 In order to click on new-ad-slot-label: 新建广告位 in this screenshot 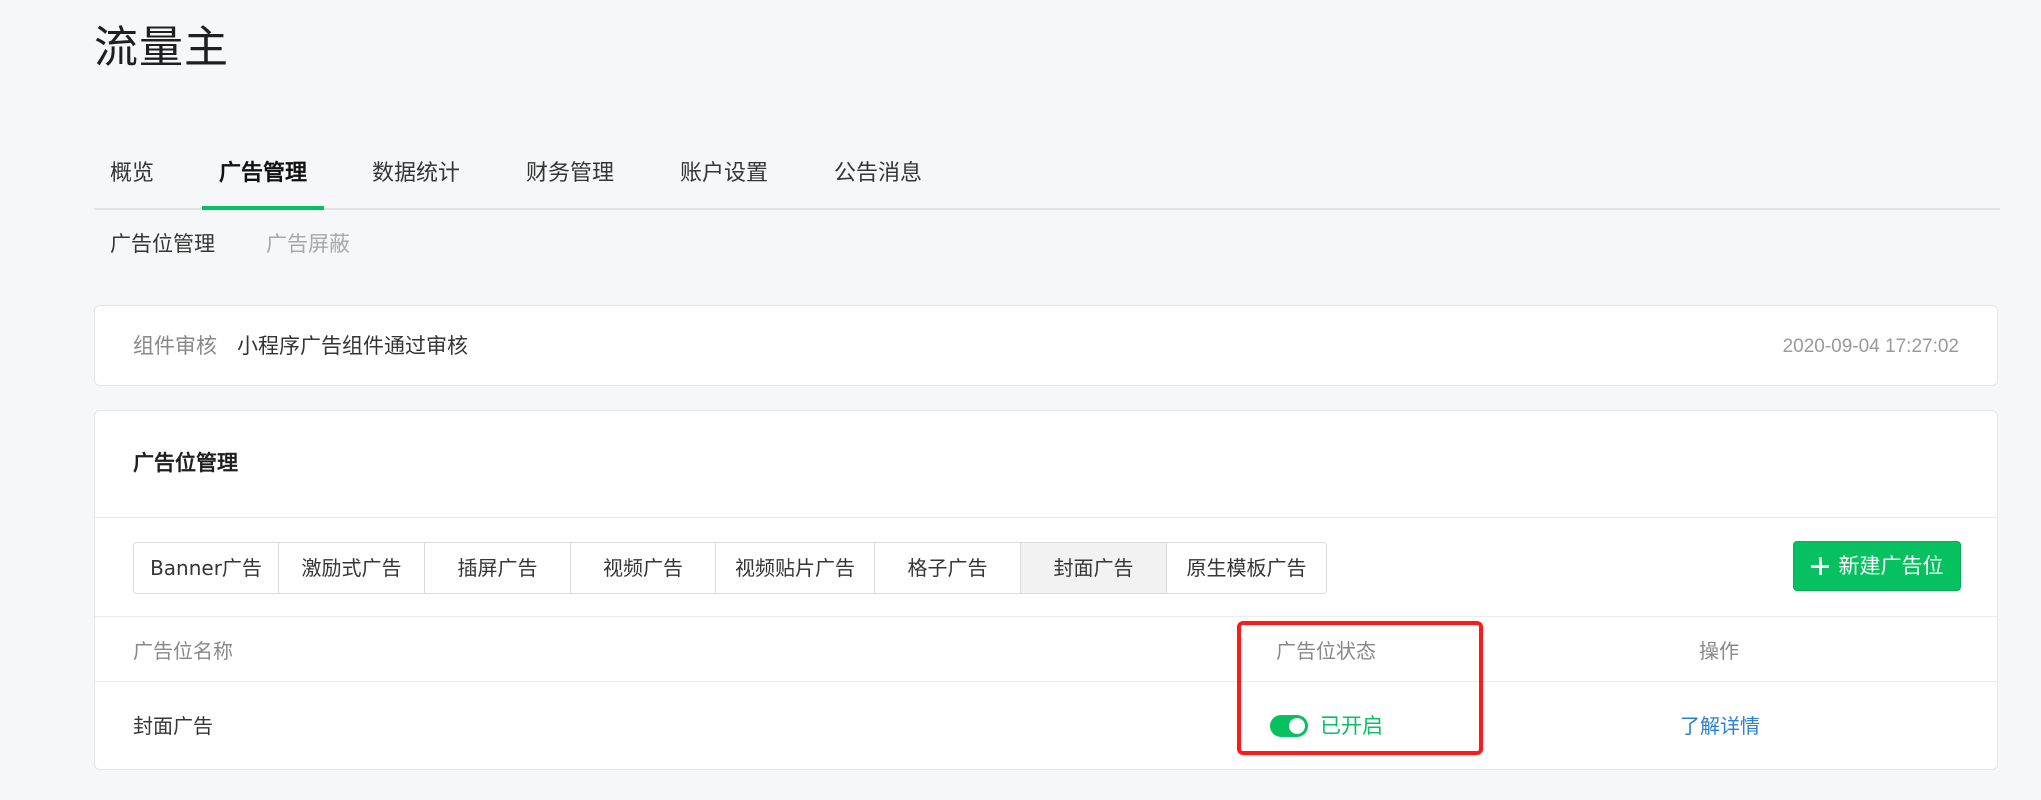, I will do `click(1891, 566)`.